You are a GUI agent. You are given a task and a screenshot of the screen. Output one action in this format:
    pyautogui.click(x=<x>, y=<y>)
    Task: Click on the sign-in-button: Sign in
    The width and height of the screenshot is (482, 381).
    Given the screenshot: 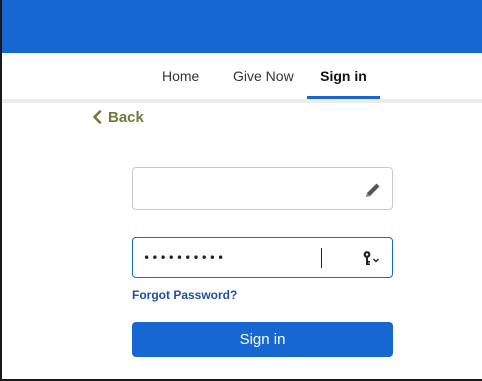 What is the action you would take?
    pyautogui.click(x=262, y=339)
    